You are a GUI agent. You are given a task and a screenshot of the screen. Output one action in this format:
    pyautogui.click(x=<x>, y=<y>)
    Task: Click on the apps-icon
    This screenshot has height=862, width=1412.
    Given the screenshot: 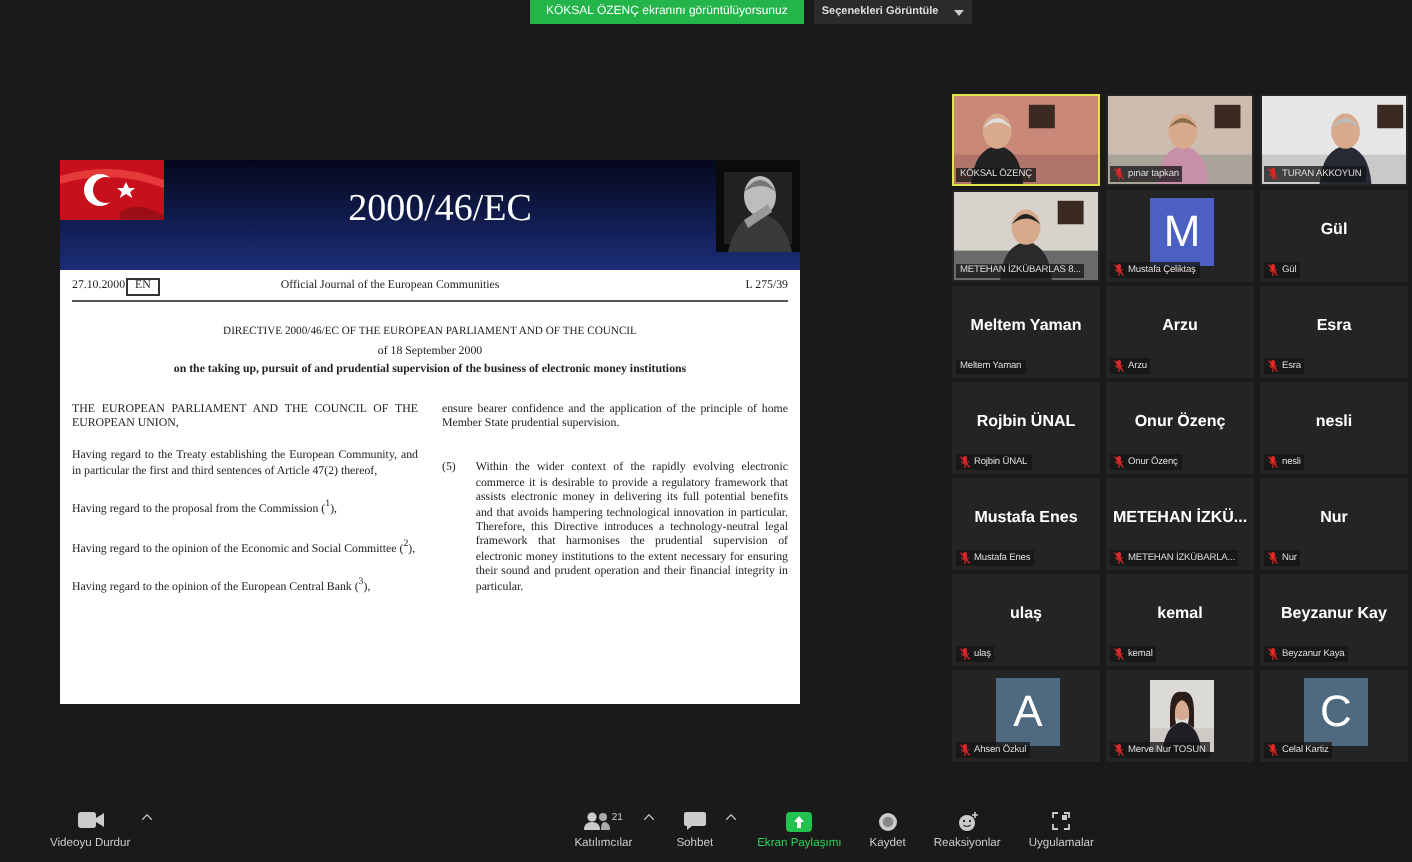 What is the action you would take?
    pyautogui.click(x=1061, y=821)
    